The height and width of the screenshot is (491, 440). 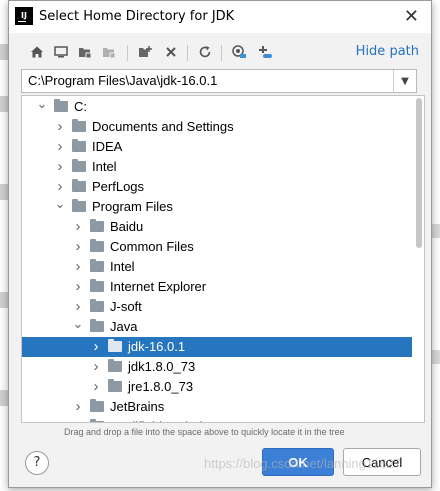 What do you see at coordinates (205, 52) in the screenshot?
I see `refresh-icon` at bounding box center [205, 52].